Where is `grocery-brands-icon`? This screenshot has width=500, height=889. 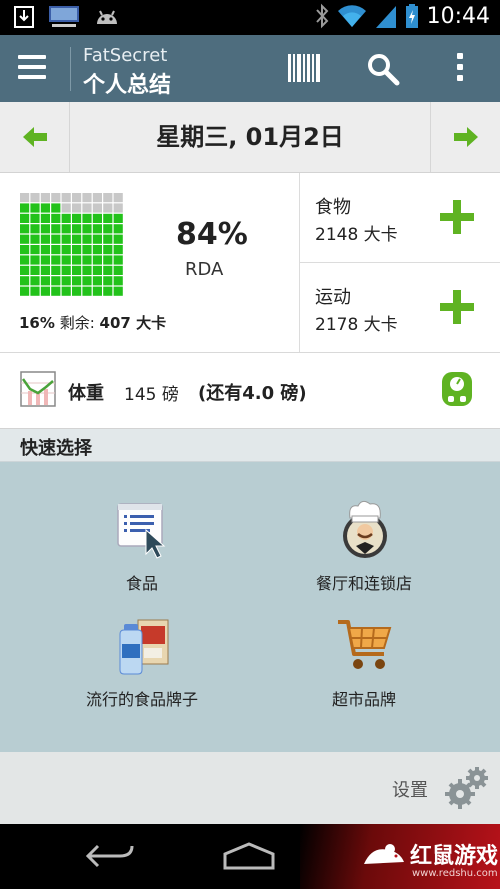 grocery-brands-icon is located at coordinates (144, 647).